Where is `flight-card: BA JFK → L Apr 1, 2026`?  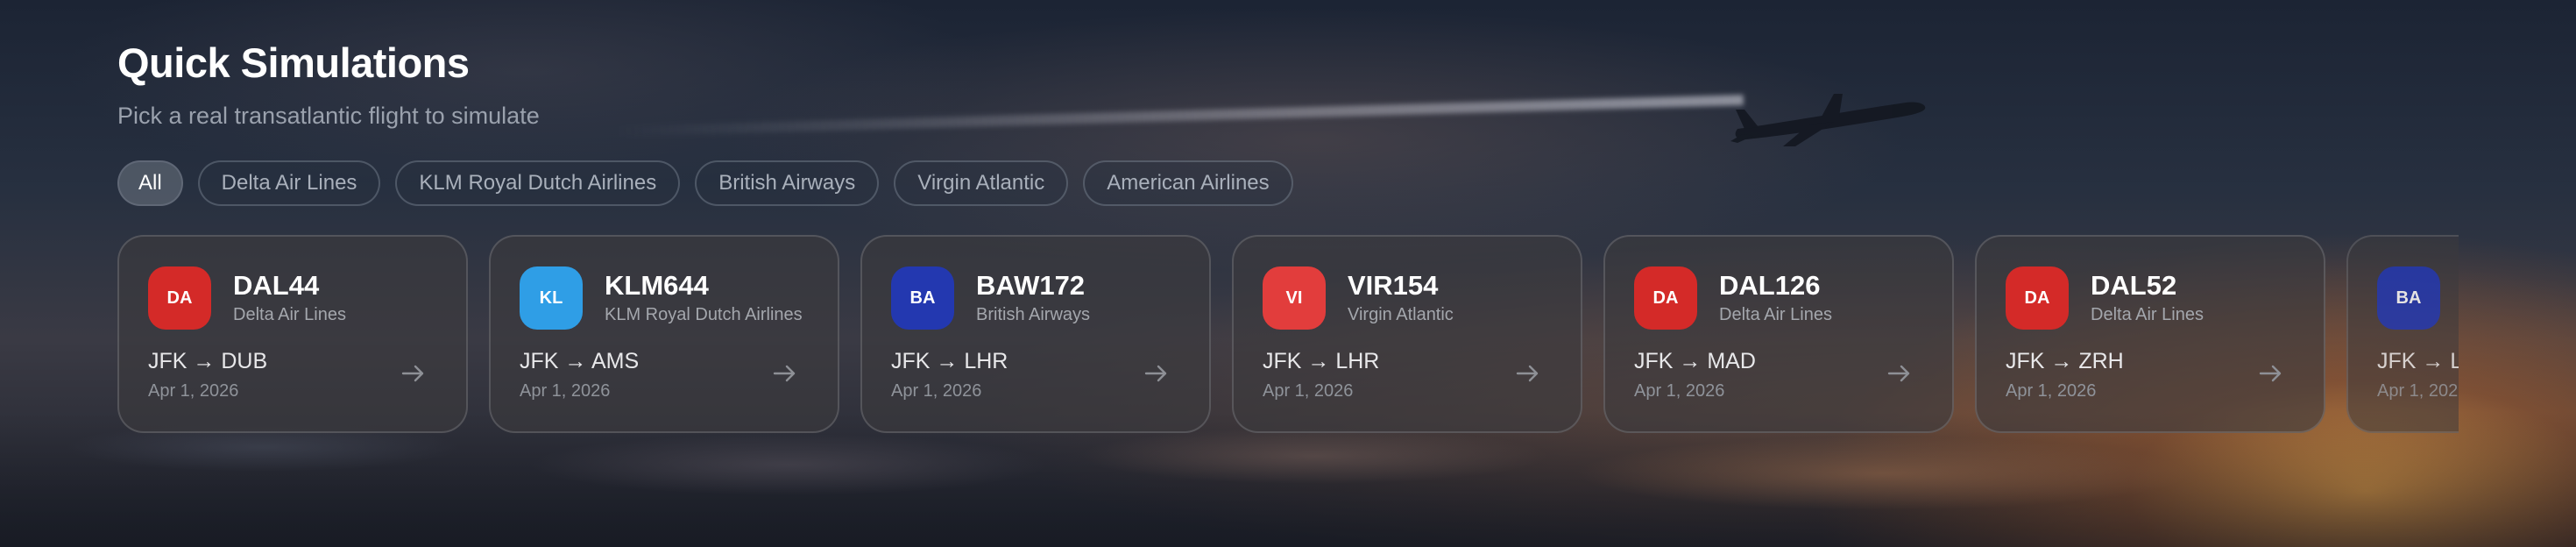 flight-card: BA JFK → L Apr 1, 2026 is located at coordinates (2402, 334).